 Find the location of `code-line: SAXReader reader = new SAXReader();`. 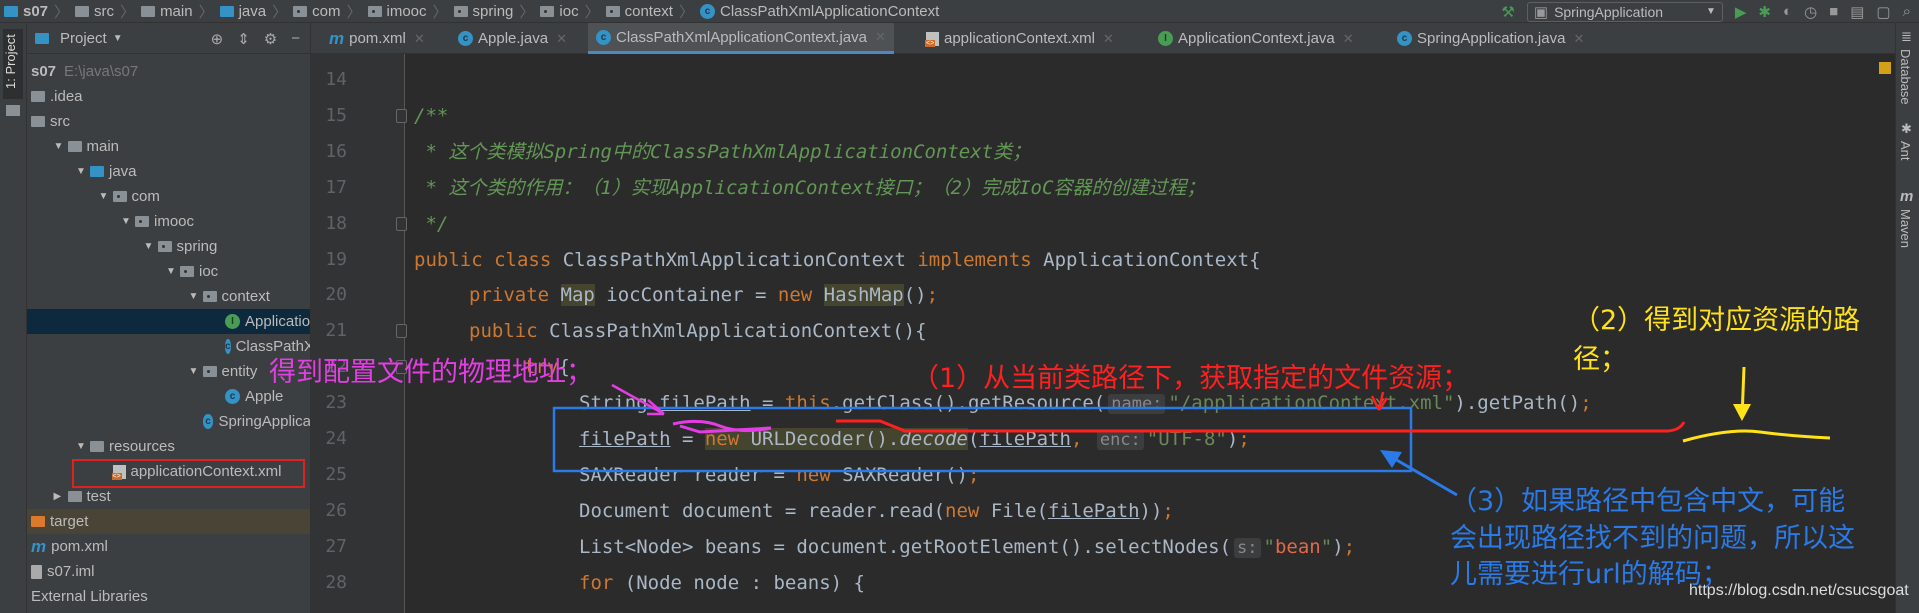

code-line: SAXReader reader = new SAXReader(); is located at coordinates (696, 475).